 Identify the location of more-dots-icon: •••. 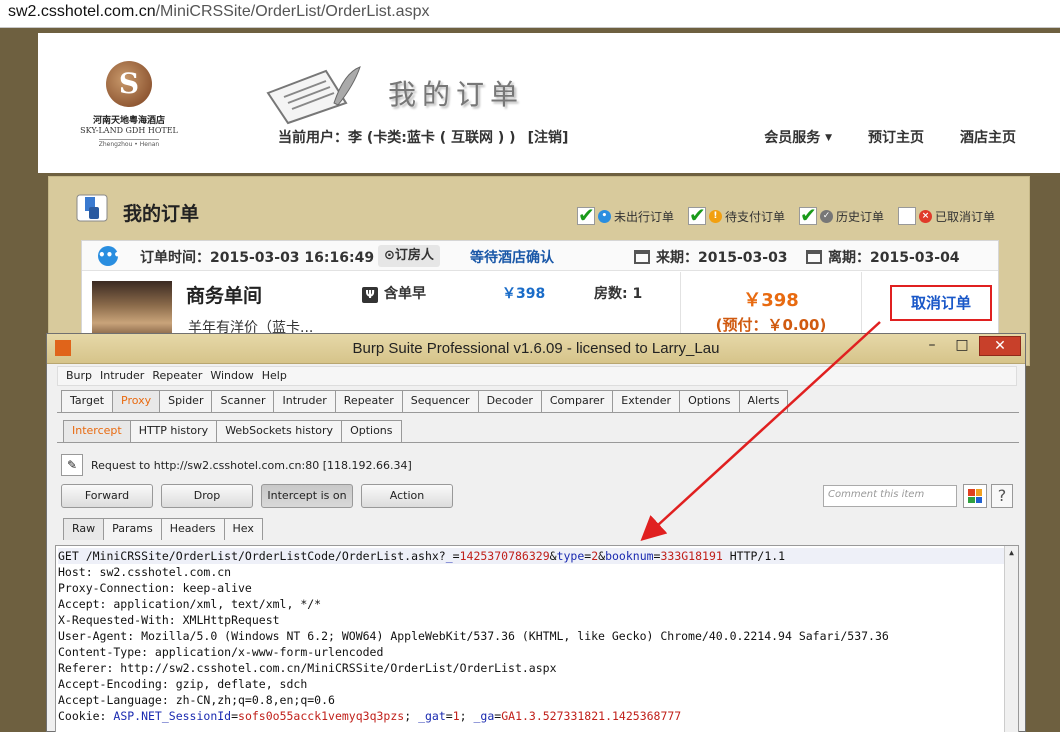
(109, 256).